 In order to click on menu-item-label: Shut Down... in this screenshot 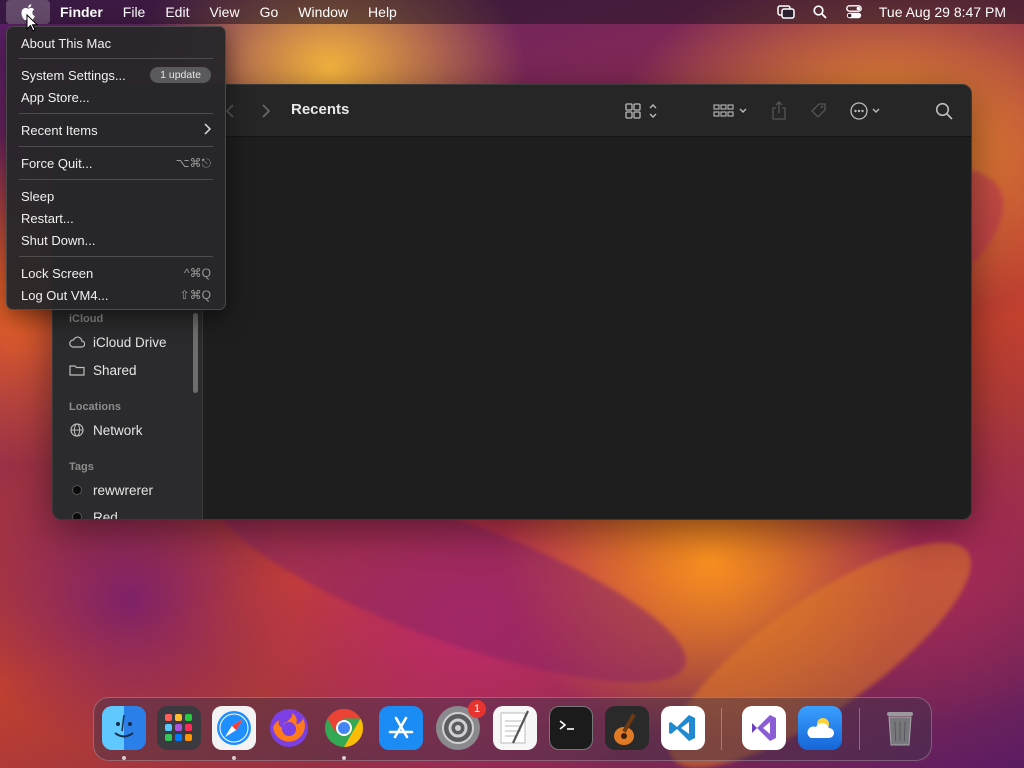, I will do `click(58, 240)`.